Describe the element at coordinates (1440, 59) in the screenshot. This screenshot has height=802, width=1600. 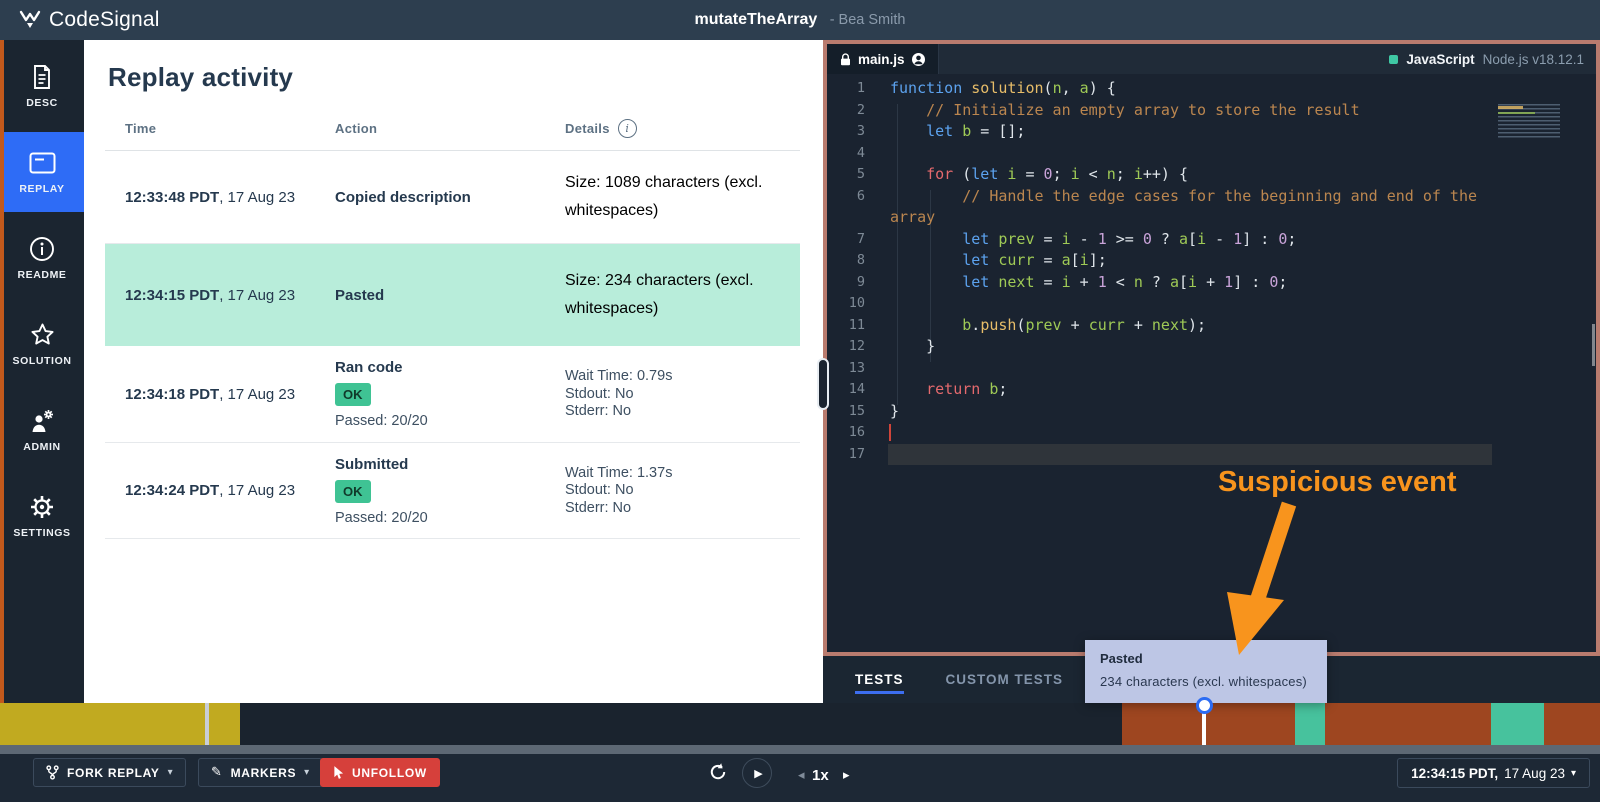
I see `language-name: JavaScript` at that location.